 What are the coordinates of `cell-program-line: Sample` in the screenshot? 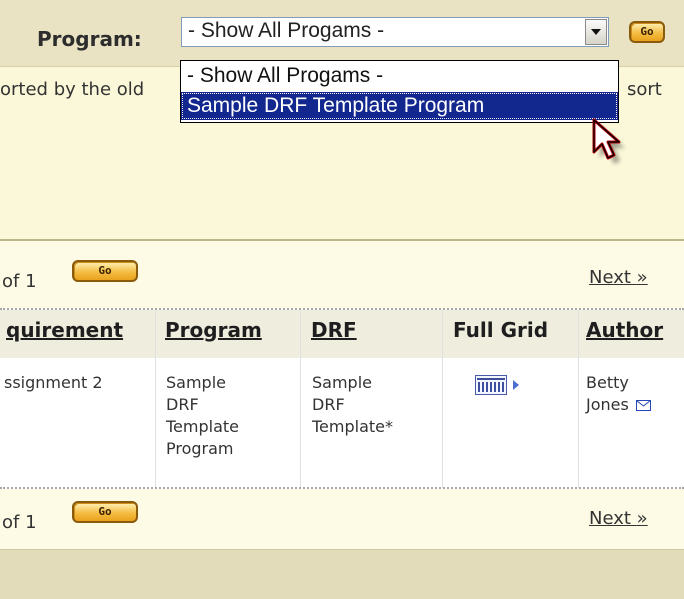 It's located at (196, 382).